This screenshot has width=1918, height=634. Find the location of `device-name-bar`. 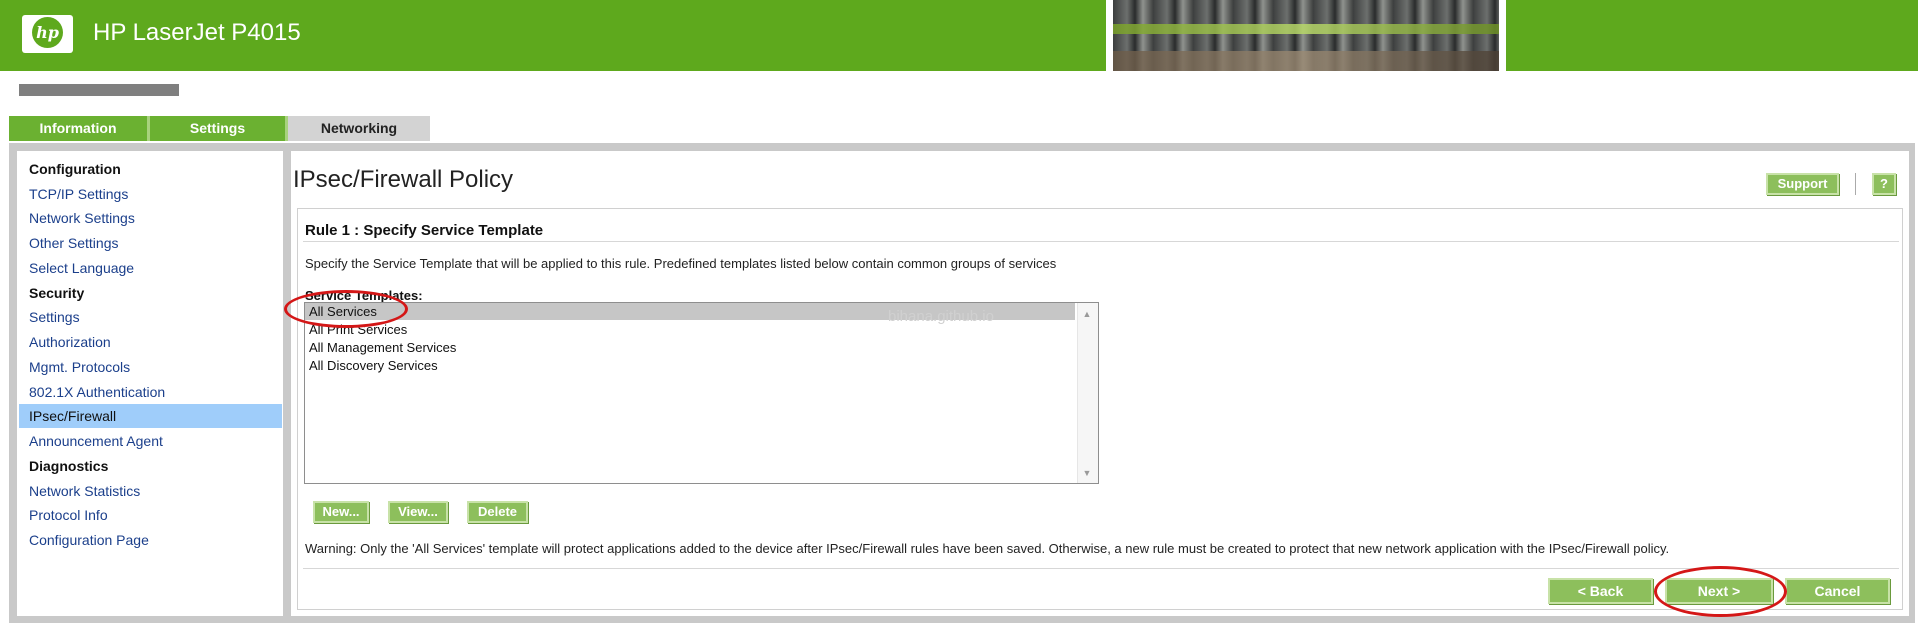

device-name-bar is located at coordinates (99, 90).